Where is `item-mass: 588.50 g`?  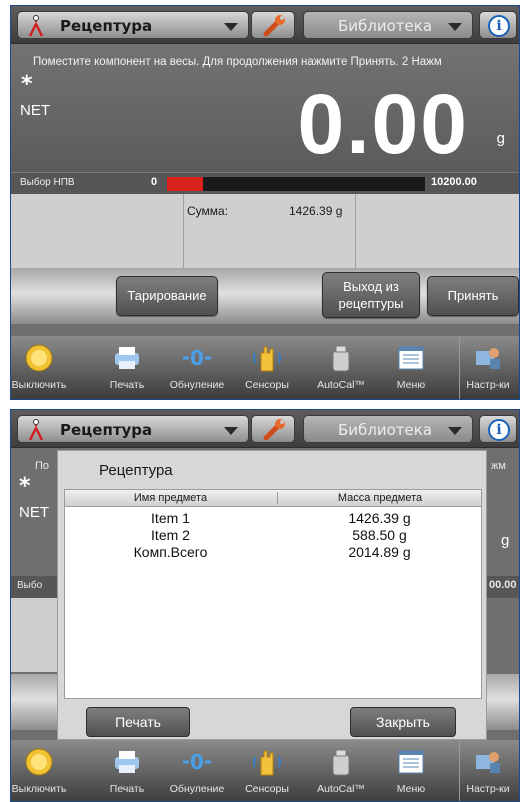
item-mass: 588.50 g is located at coordinates (379, 535).